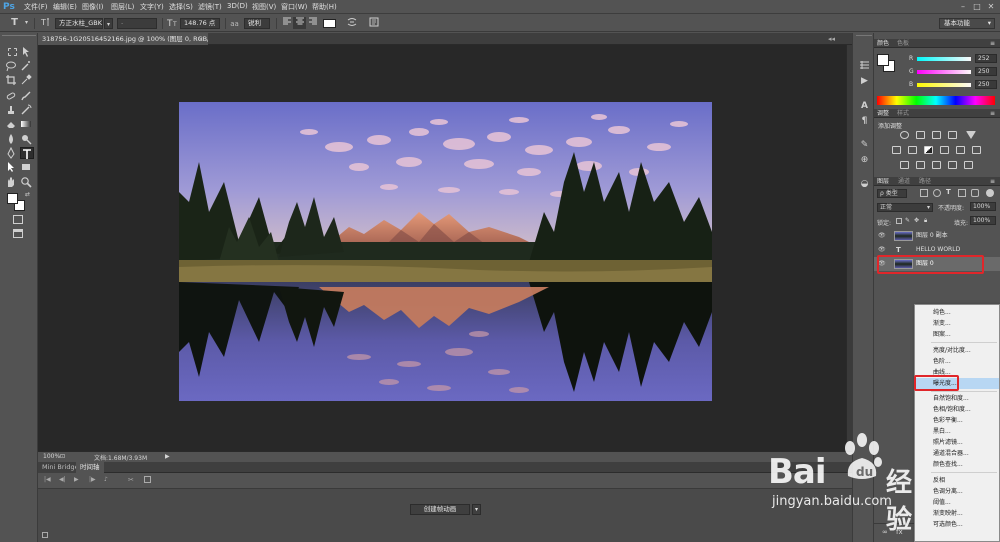  I want to click on magic-wand-tool-icon, so click(27, 66).